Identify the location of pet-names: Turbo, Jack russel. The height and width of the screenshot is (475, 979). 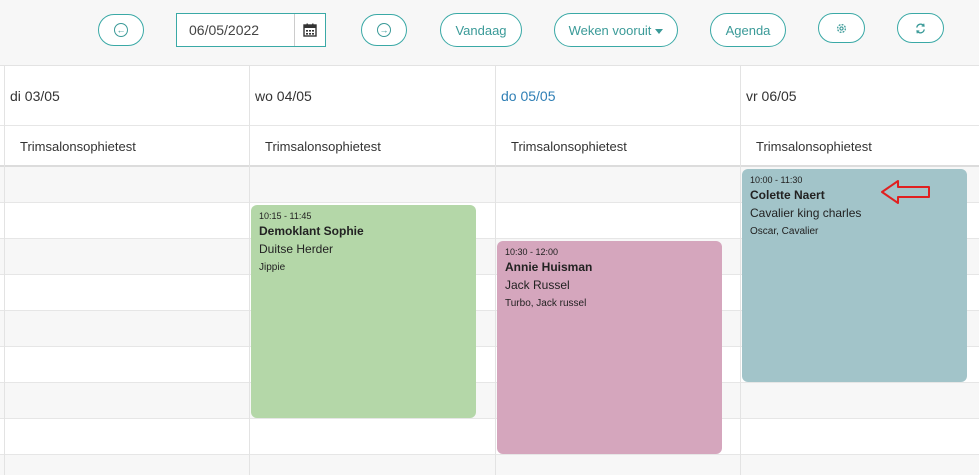
(546, 303).